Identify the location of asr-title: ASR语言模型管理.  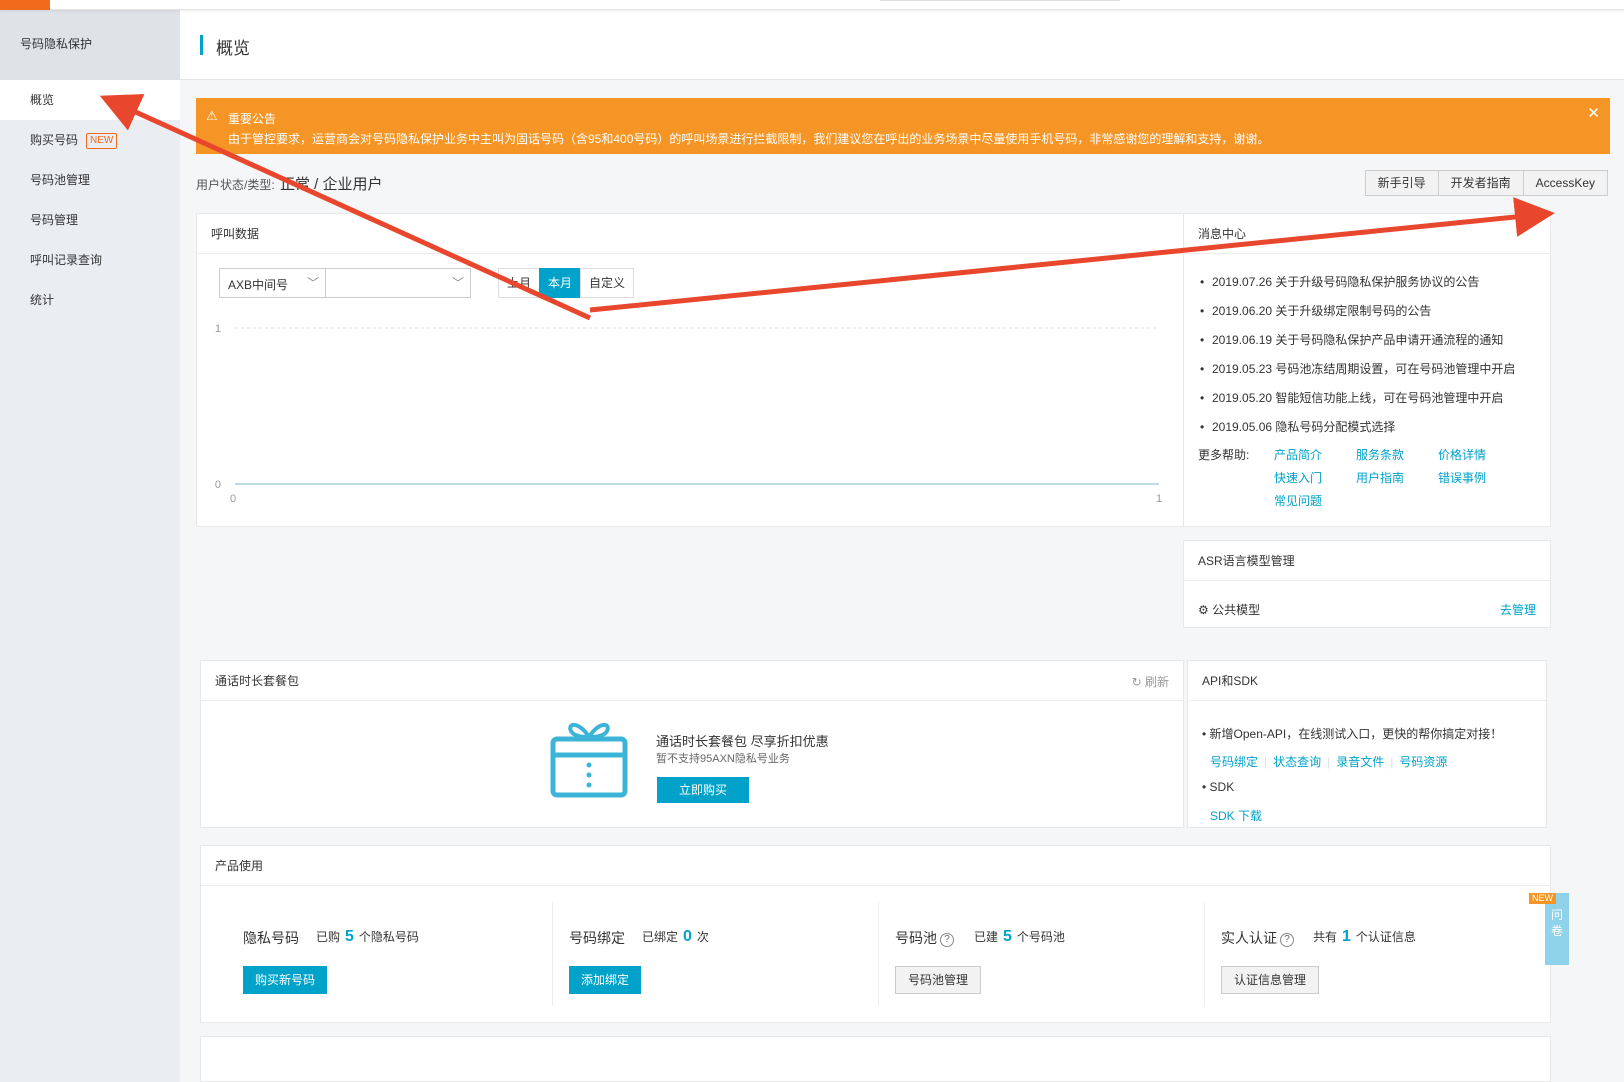
(1367, 561).